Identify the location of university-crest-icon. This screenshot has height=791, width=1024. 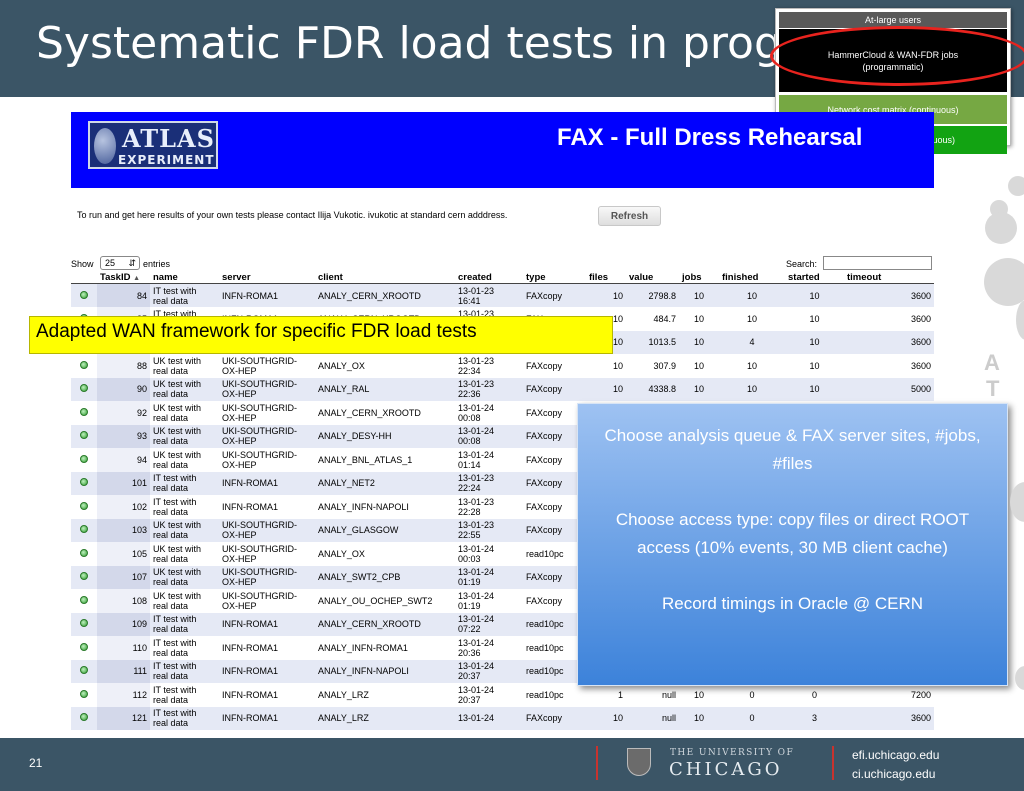
(639, 762).